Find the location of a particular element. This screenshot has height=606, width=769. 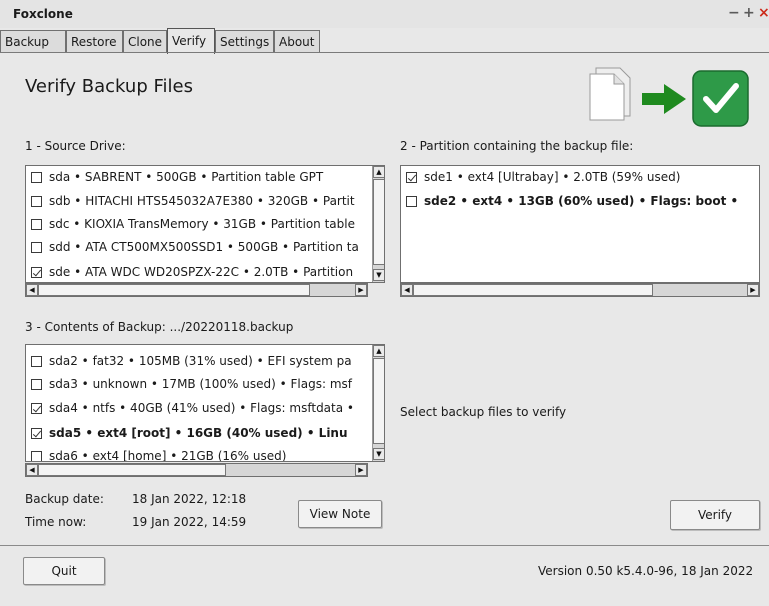

status-message: Select backup files to verify is located at coordinates (483, 412).